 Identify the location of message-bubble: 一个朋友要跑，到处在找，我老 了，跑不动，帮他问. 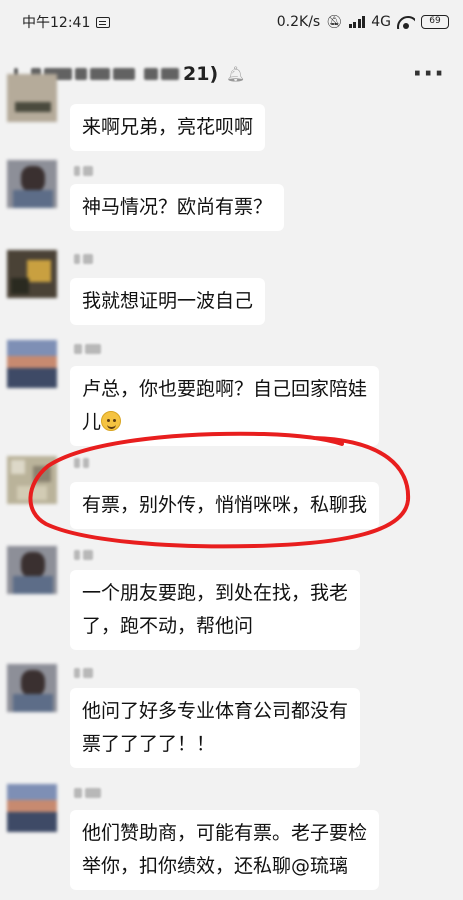
(215, 610).